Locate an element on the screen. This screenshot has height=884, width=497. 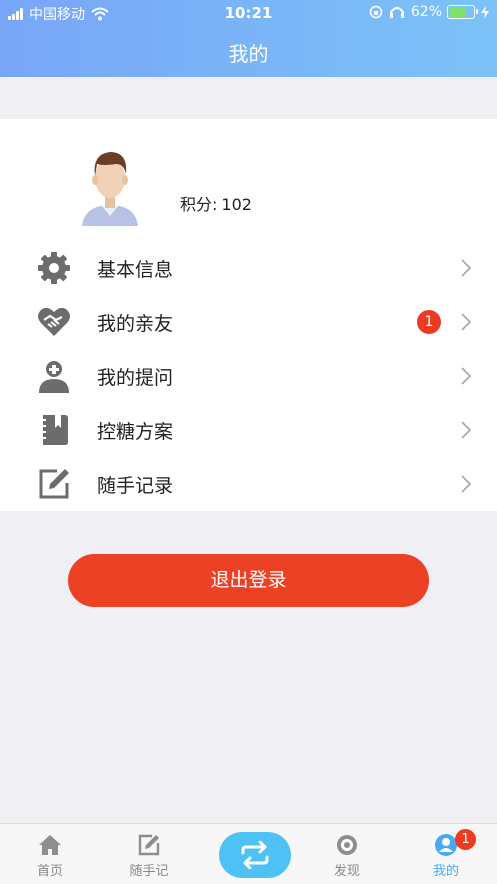
menu-item-basic-info: 基本信息 is located at coordinates (248, 268).